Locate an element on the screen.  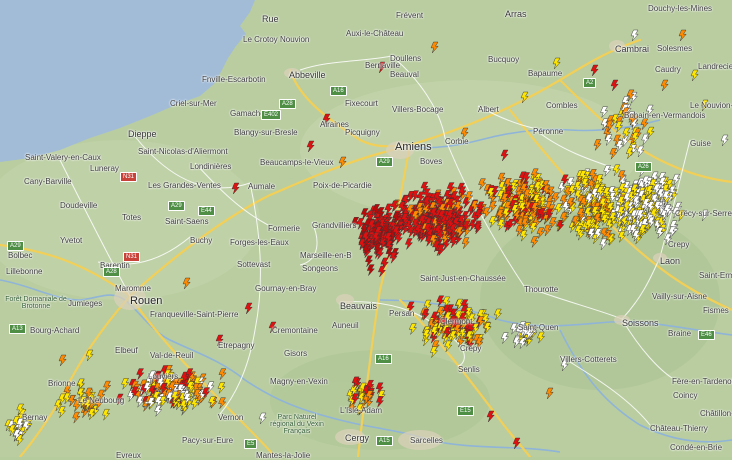
place-label: Fnville-Escarbotin is located at coordinates (234, 79).